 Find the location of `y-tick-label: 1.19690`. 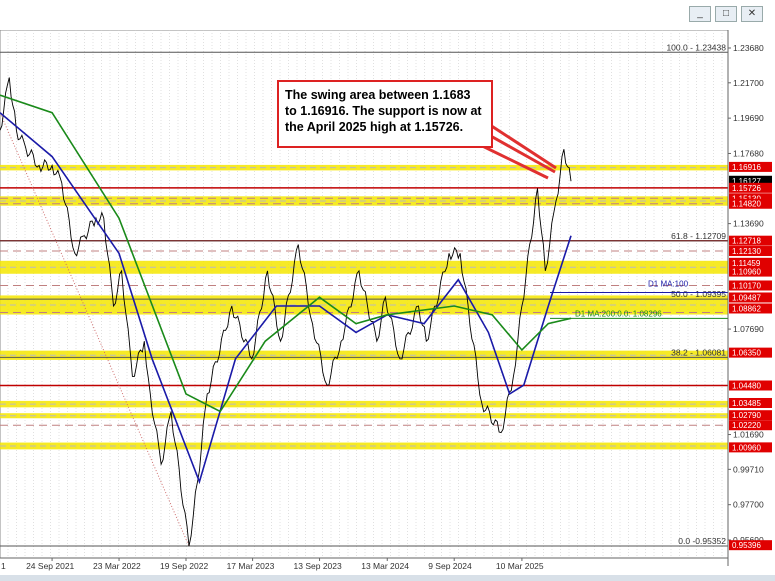

y-tick-label: 1.19690 is located at coordinates (748, 118).